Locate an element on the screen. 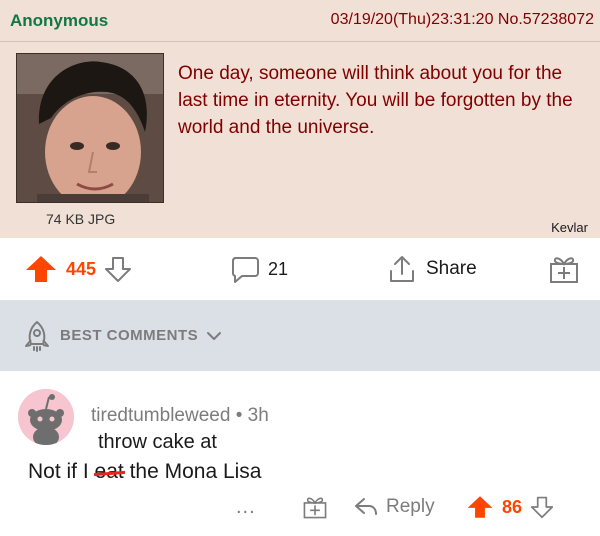 The image size is (600, 536). snoo-avatar-icon is located at coordinates (46, 417).